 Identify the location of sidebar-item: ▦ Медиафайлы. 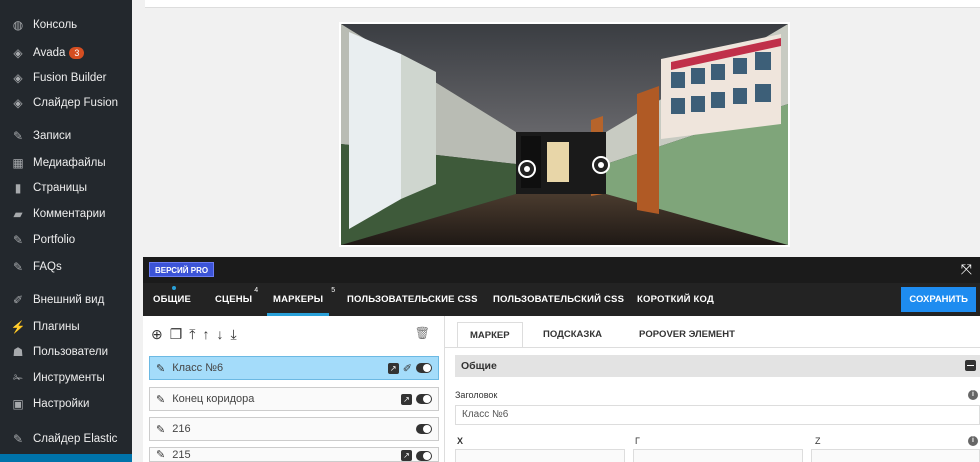
(66, 163).